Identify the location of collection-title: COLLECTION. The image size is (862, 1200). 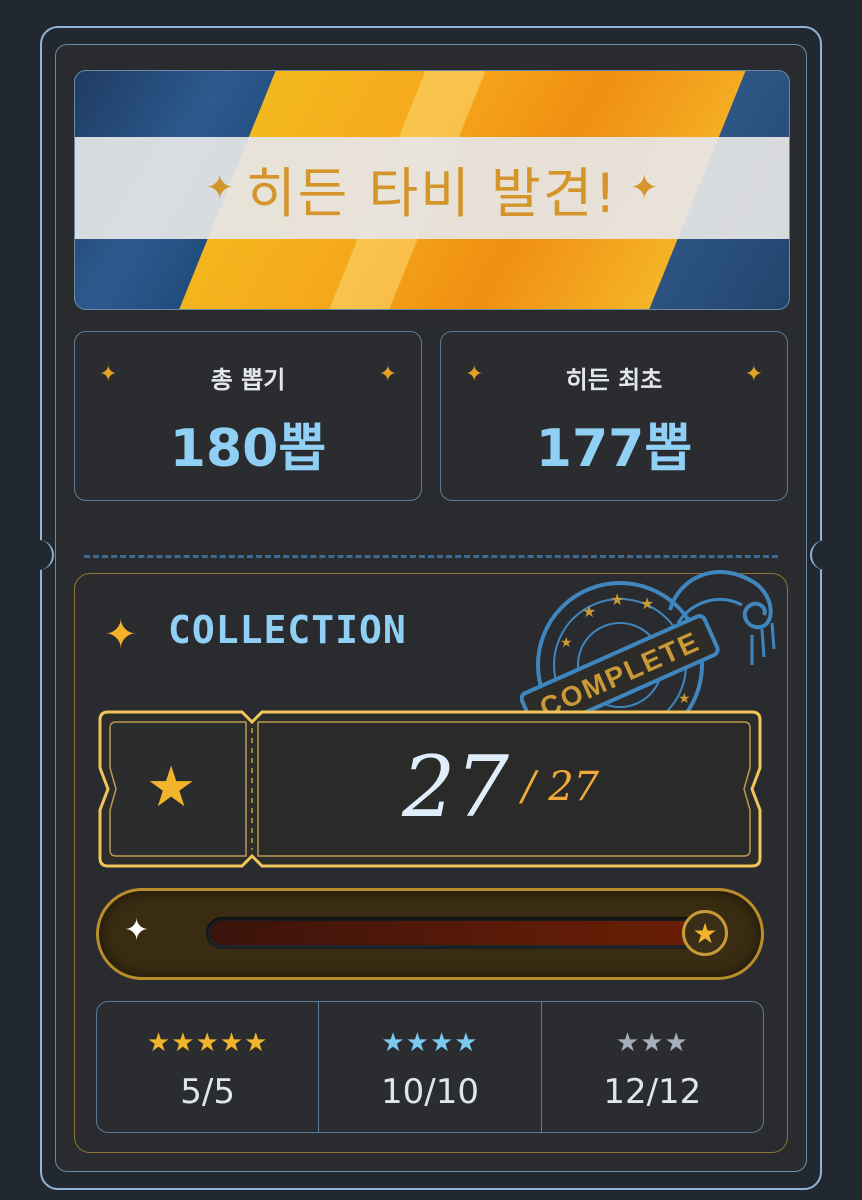
(287, 630).